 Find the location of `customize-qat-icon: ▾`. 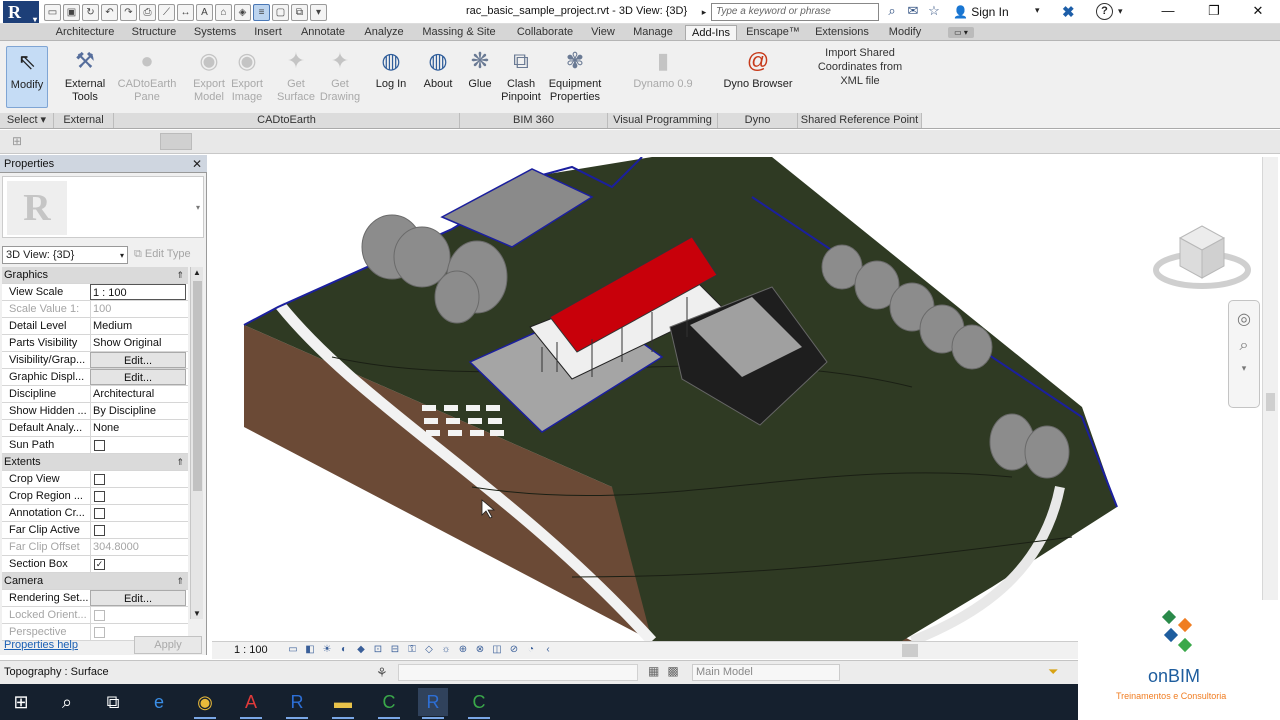

customize-qat-icon: ▾ is located at coordinates (318, 12).